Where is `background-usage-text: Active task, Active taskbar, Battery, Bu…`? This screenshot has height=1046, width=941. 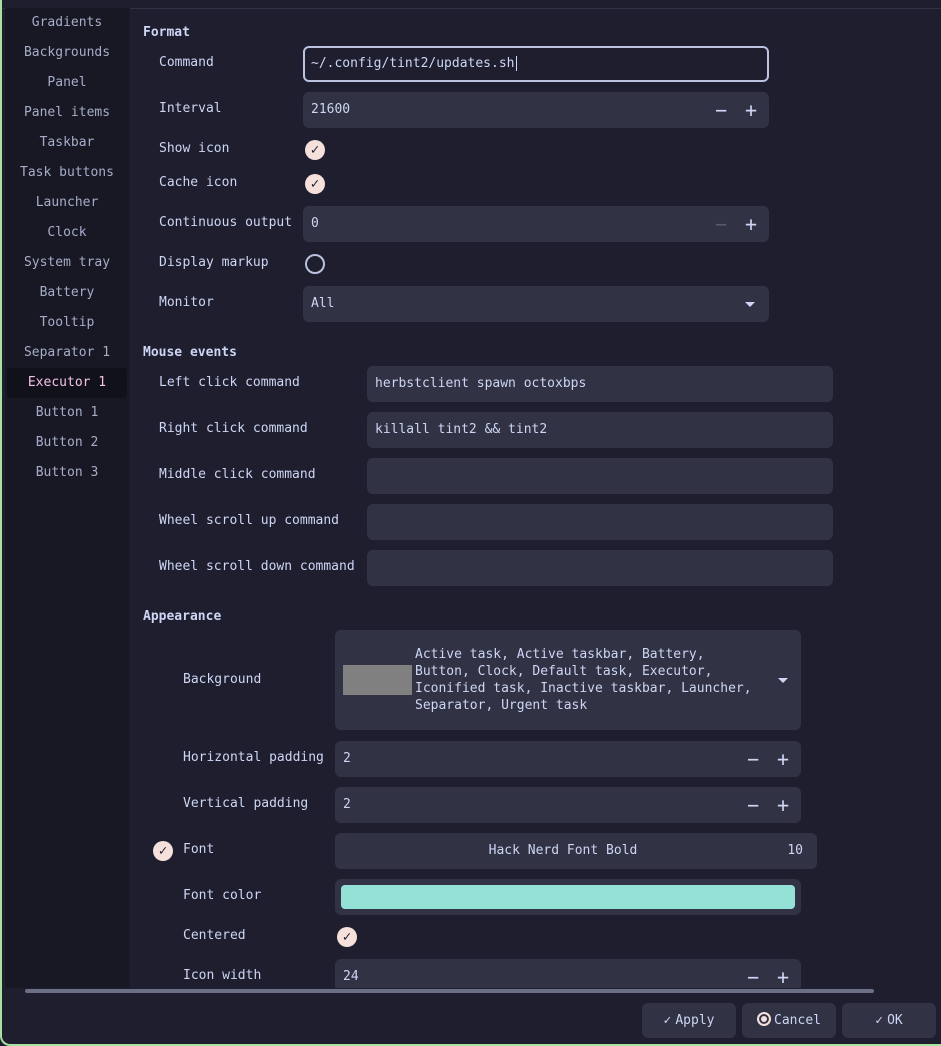 background-usage-text: Active task, Active taskbar, Battery, Bu… is located at coordinates (583, 680).